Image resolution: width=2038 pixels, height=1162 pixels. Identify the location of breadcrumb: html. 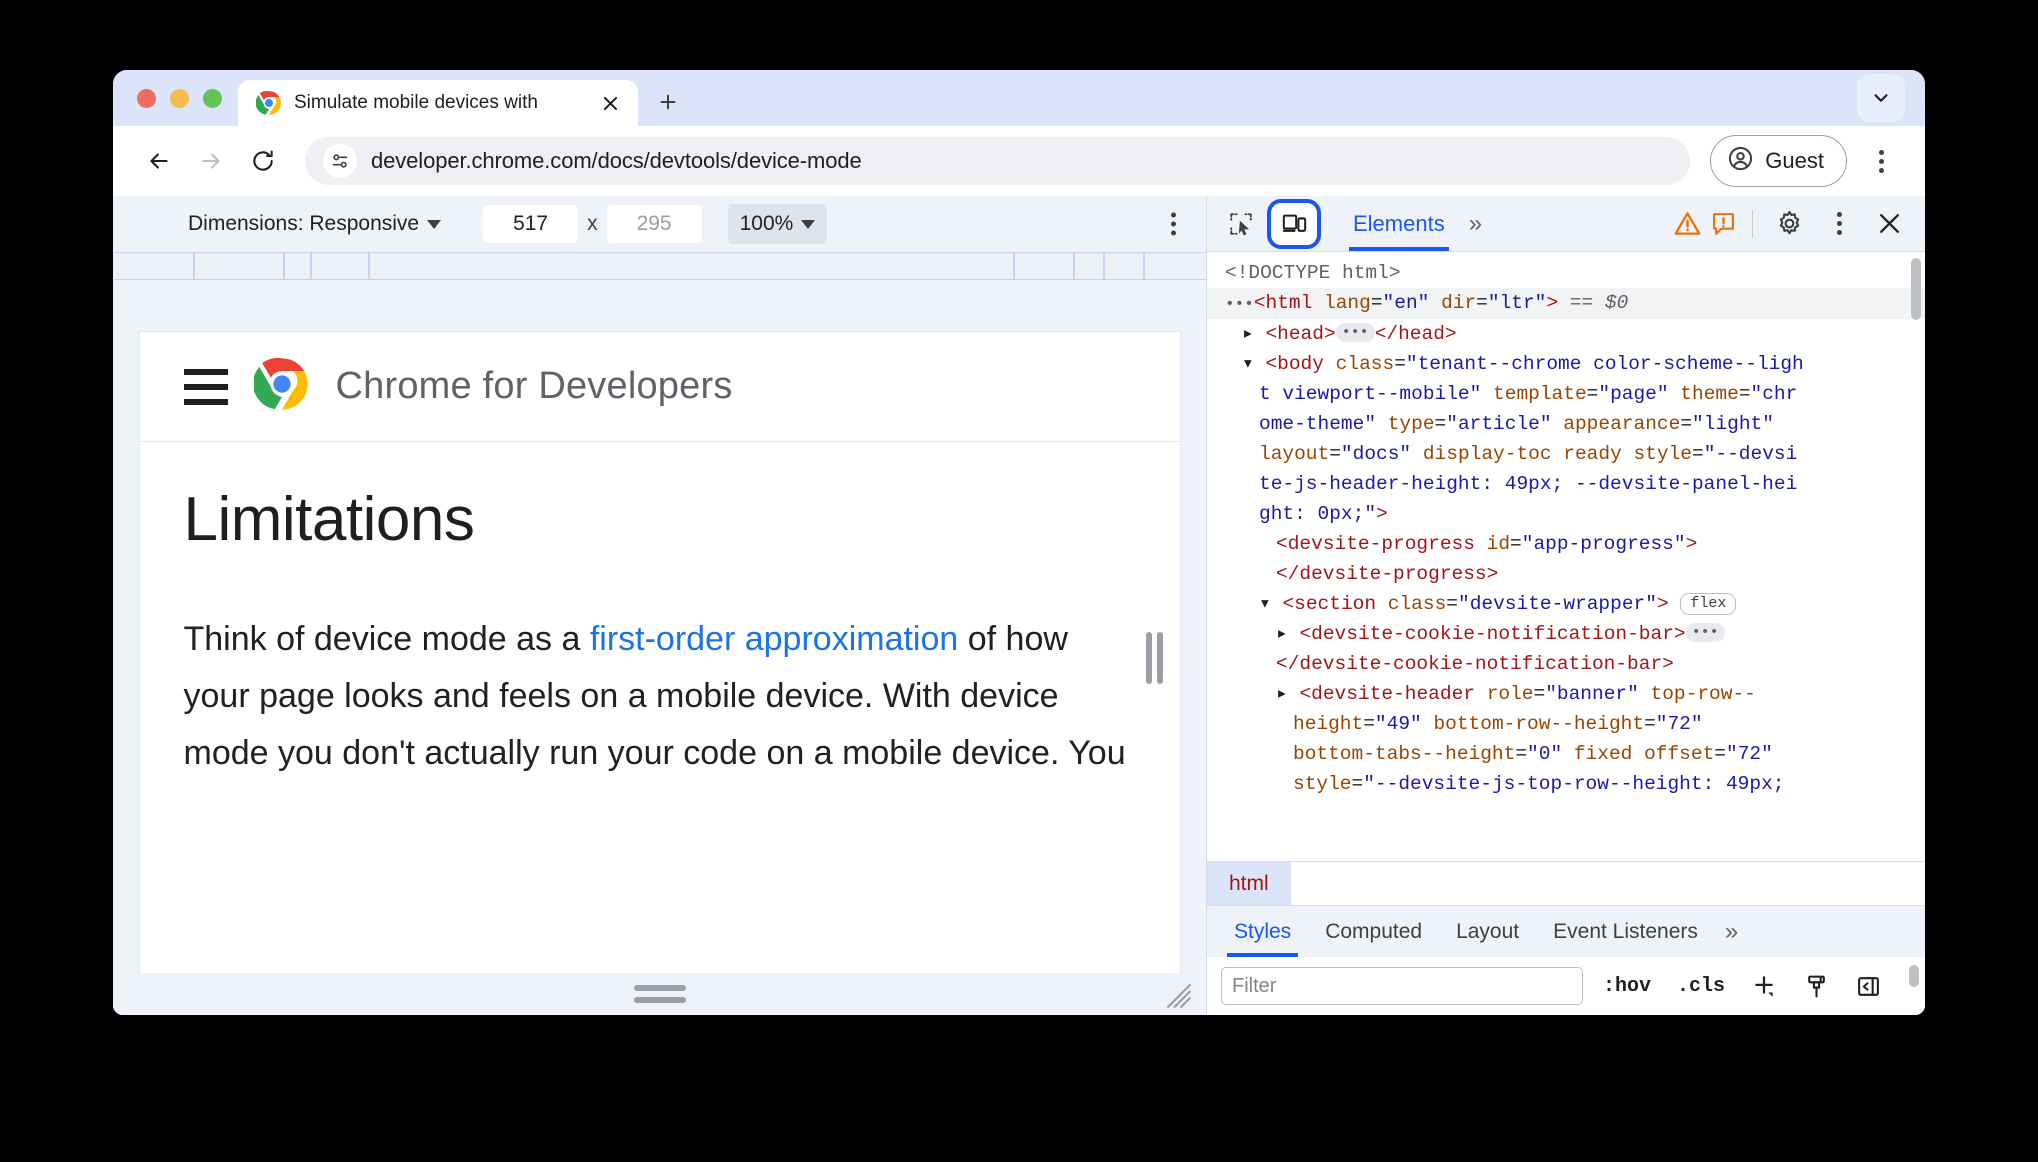
(1566, 883).